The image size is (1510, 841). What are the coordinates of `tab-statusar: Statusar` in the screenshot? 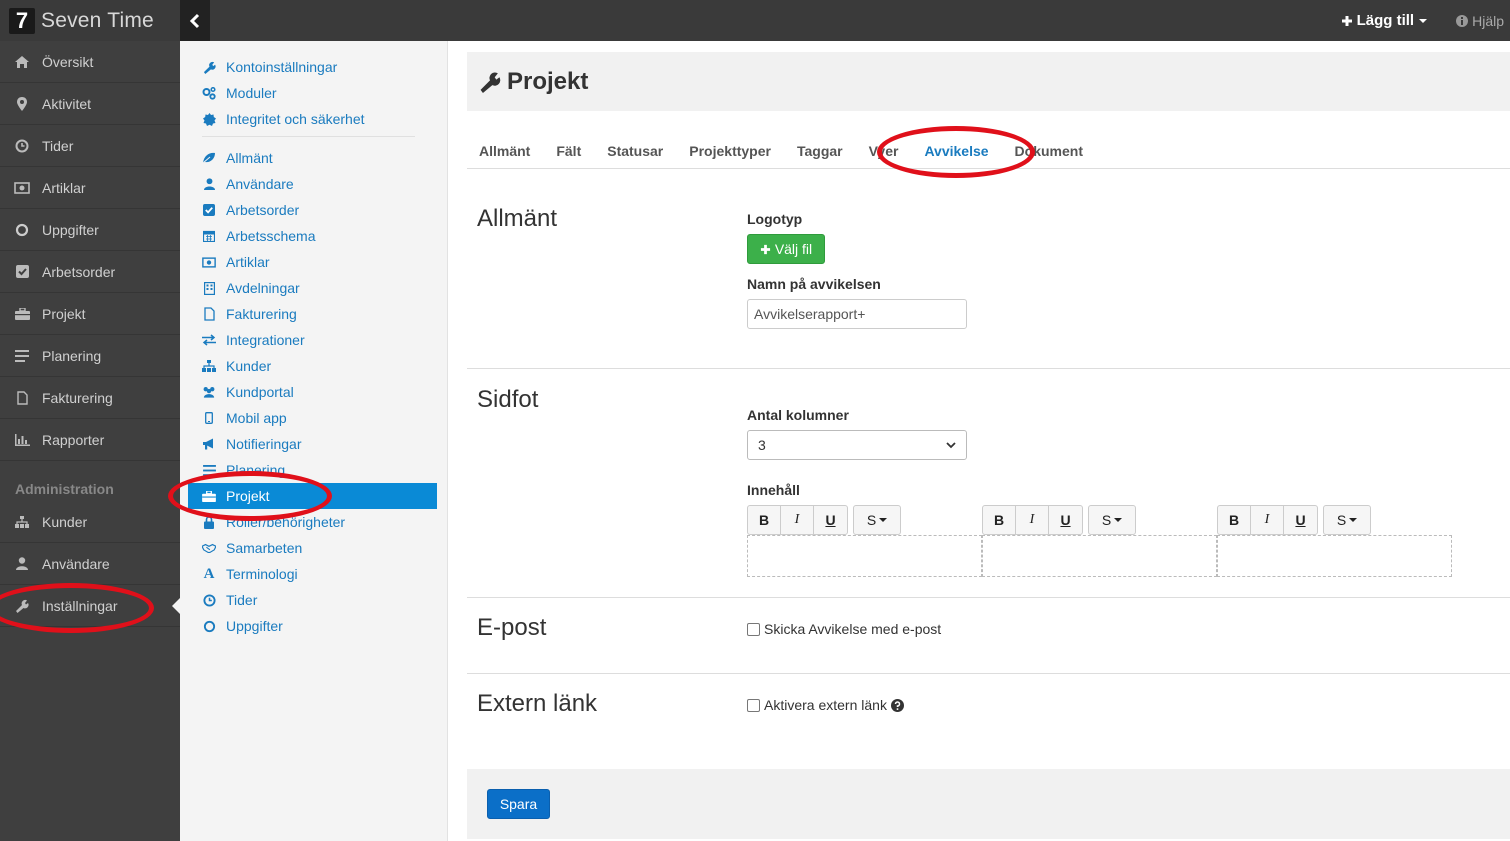 It's located at (635, 151).